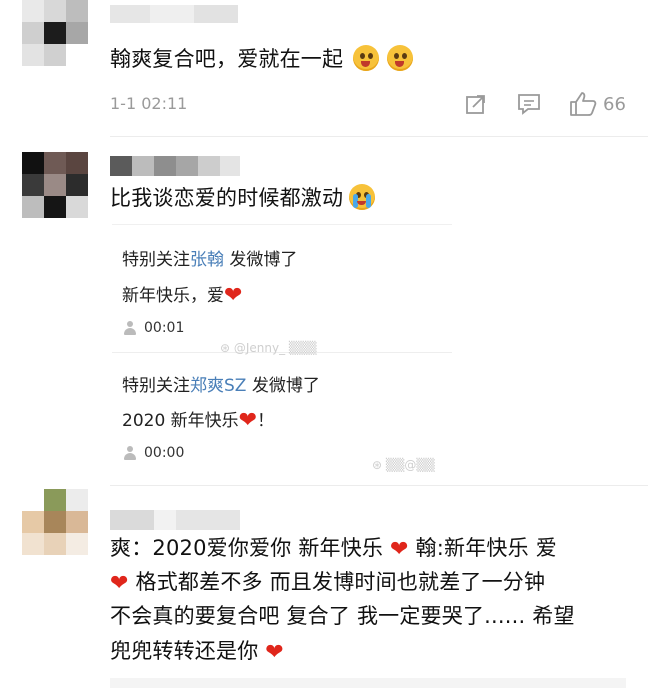 The width and height of the screenshot is (648, 688). What do you see at coordinates (149, 103) in the screenshot?
I see `timestamp: 1-1 02:11` at bounding box center [149, 103].